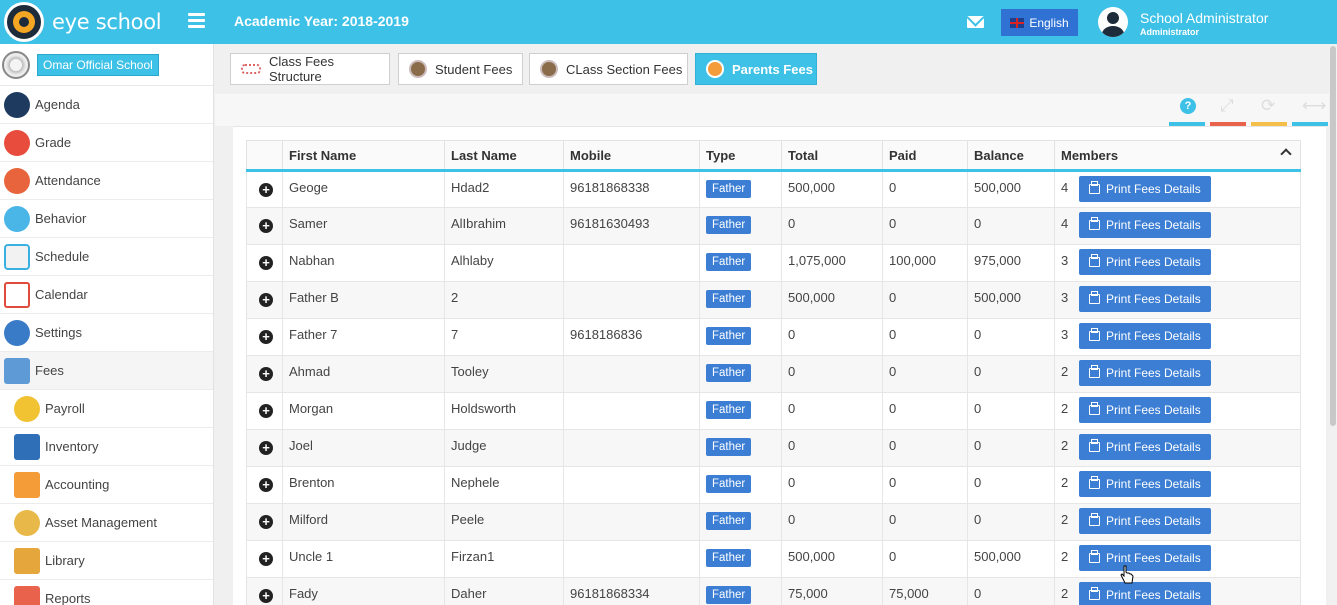 This screenshot has width=1337, height=605. Describe the element at coordinates (98, 64) in the screenshot. I see `school-name: Omar Official School` at that location.